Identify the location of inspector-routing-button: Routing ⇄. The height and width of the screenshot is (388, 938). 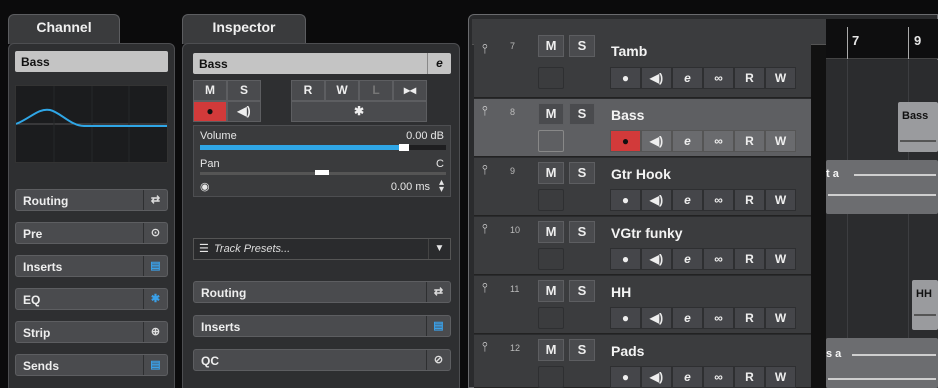
(322, 292).